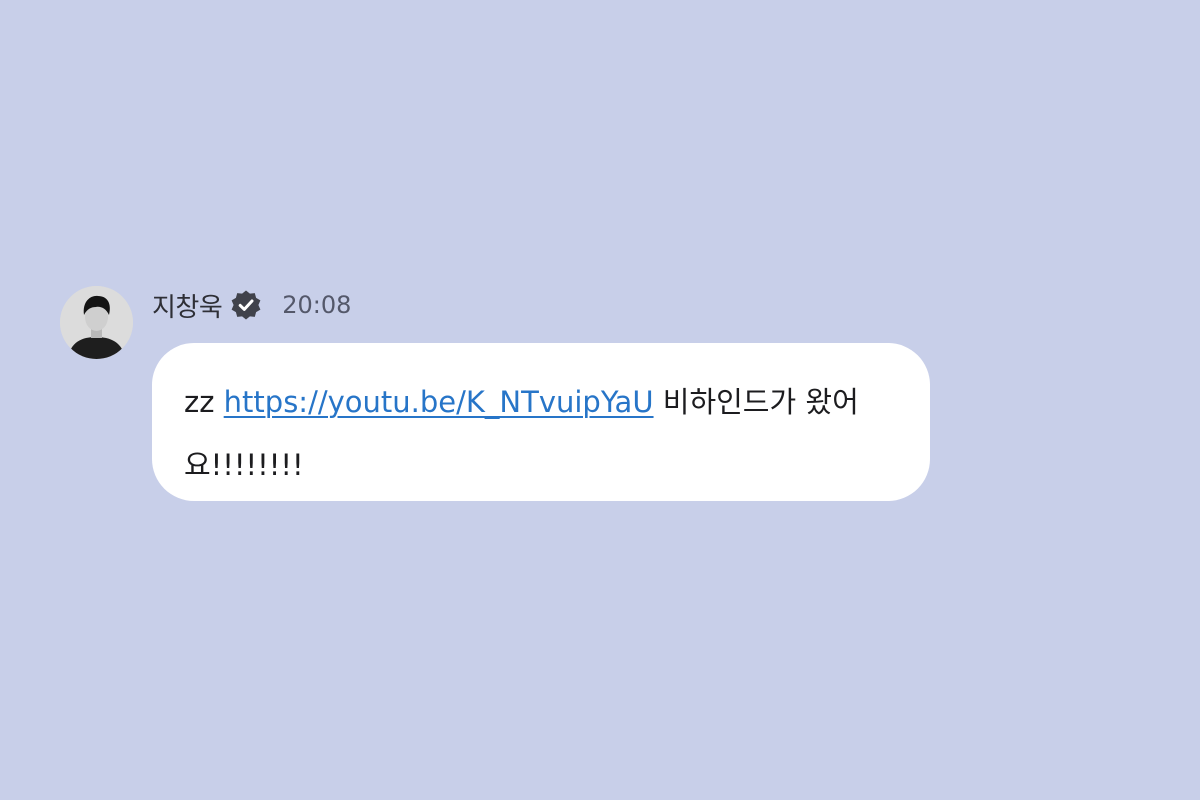 The image size is (1200, 800). Describe the element at coordinates (246, 305) in the screenshot. I see `verified-badge-icon` at that location.